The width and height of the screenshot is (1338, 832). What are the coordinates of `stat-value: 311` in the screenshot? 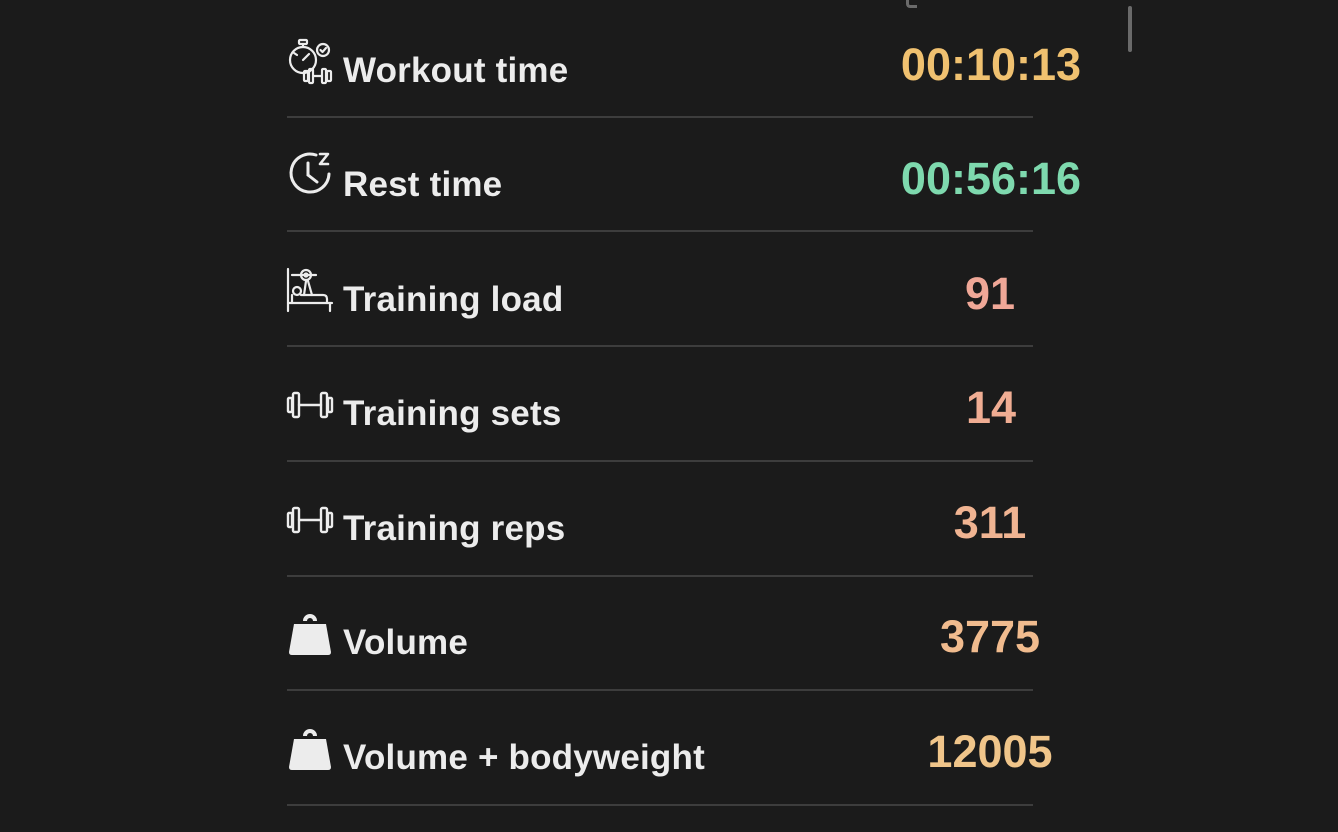 It's located at (990, 522).